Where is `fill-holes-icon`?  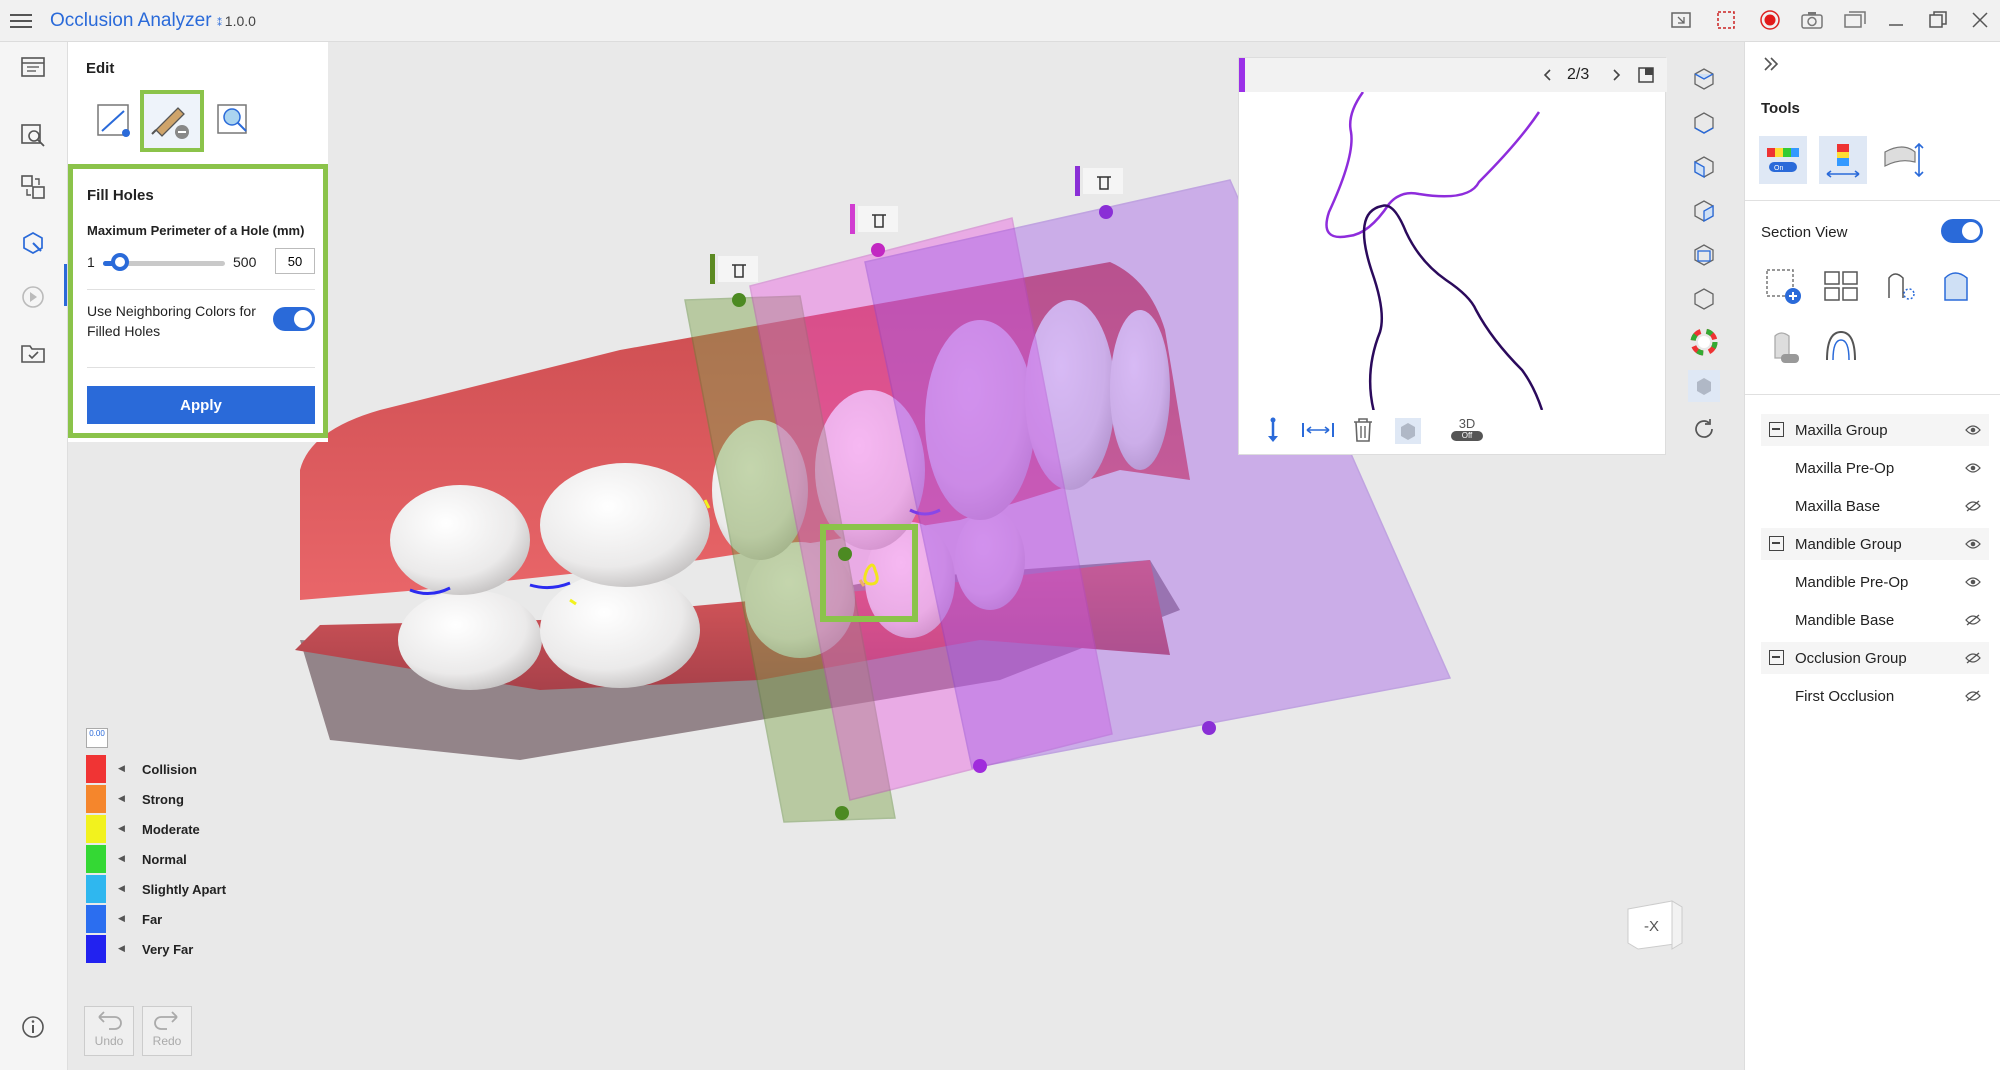
fill-holes-icon is located at coordinates (170, 123).